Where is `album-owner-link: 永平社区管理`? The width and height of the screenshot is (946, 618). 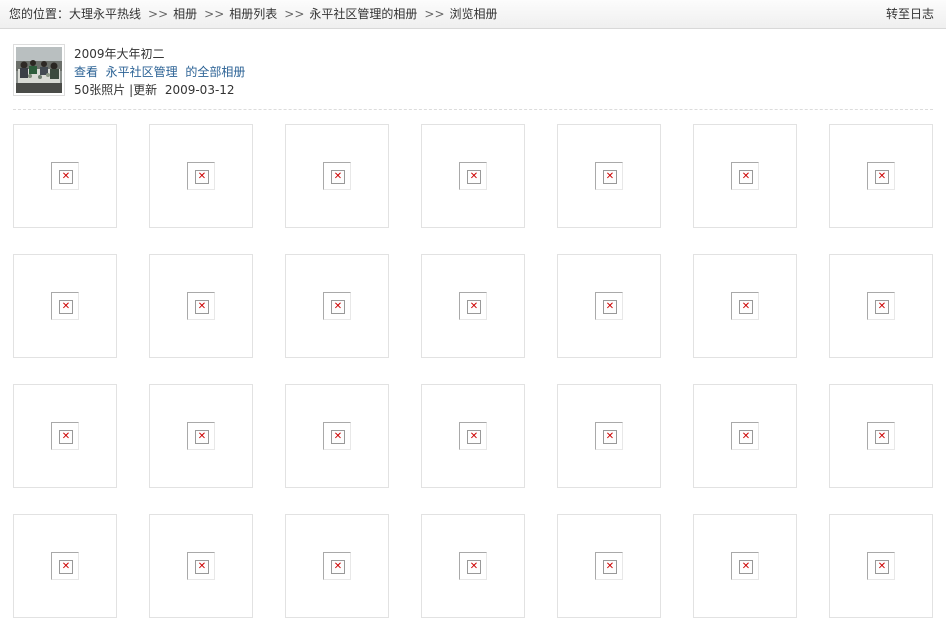
album-owner-link: 永平社区管理 is located at coordinates (142, 72).